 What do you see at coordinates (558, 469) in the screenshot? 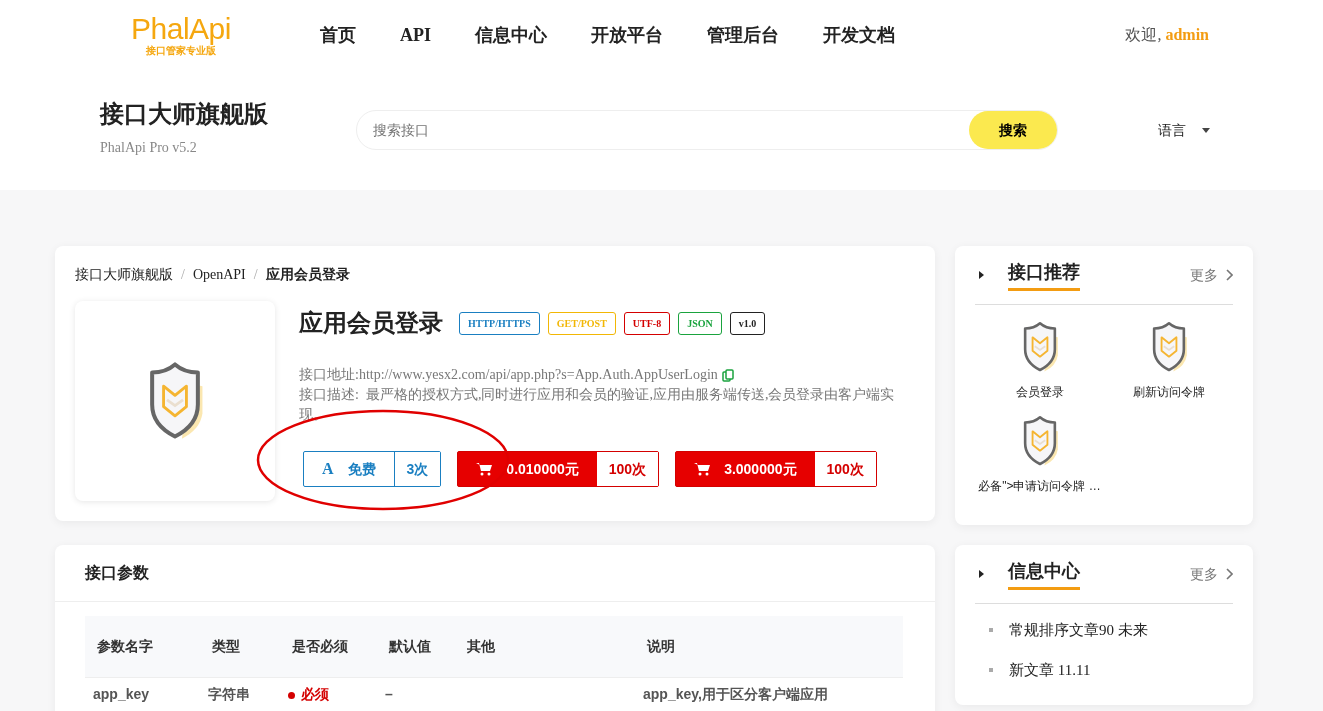
I see `plan-button: 0.010000元 100次` at bounding box center [558, 469].